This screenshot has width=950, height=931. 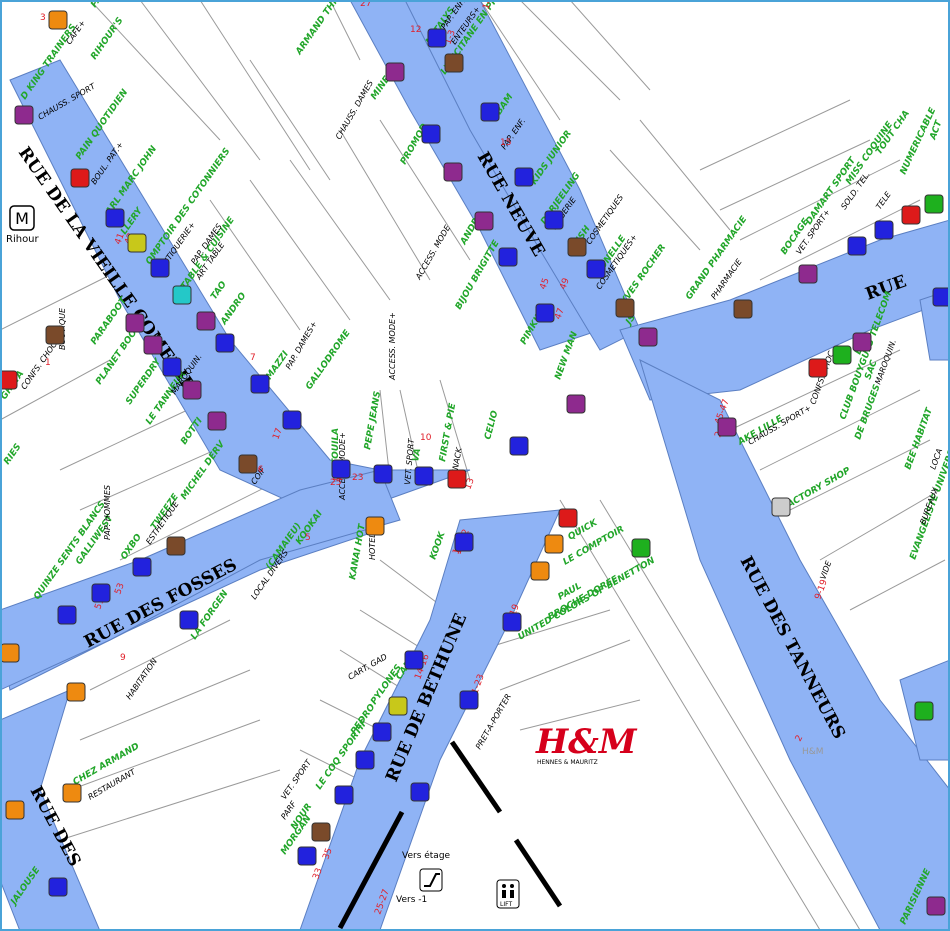 I want to click on activity-label: ACCESS. MODE, so click(x=432, y=252).